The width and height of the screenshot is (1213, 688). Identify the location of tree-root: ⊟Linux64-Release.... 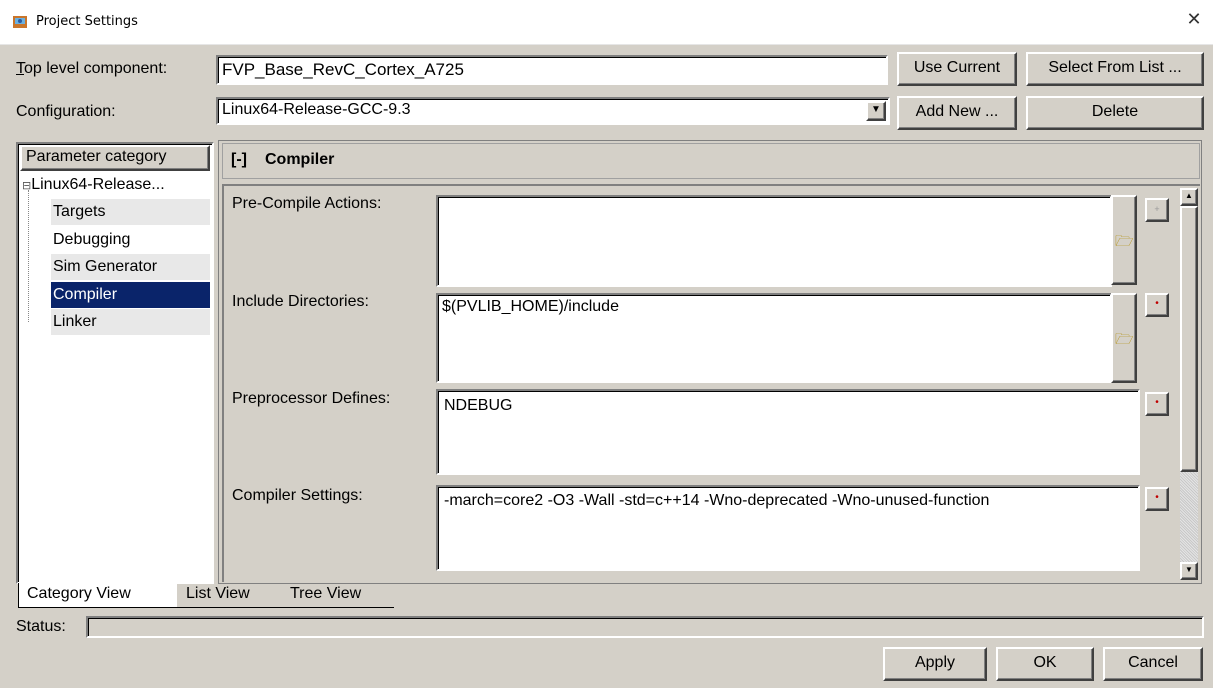
(93, 185).